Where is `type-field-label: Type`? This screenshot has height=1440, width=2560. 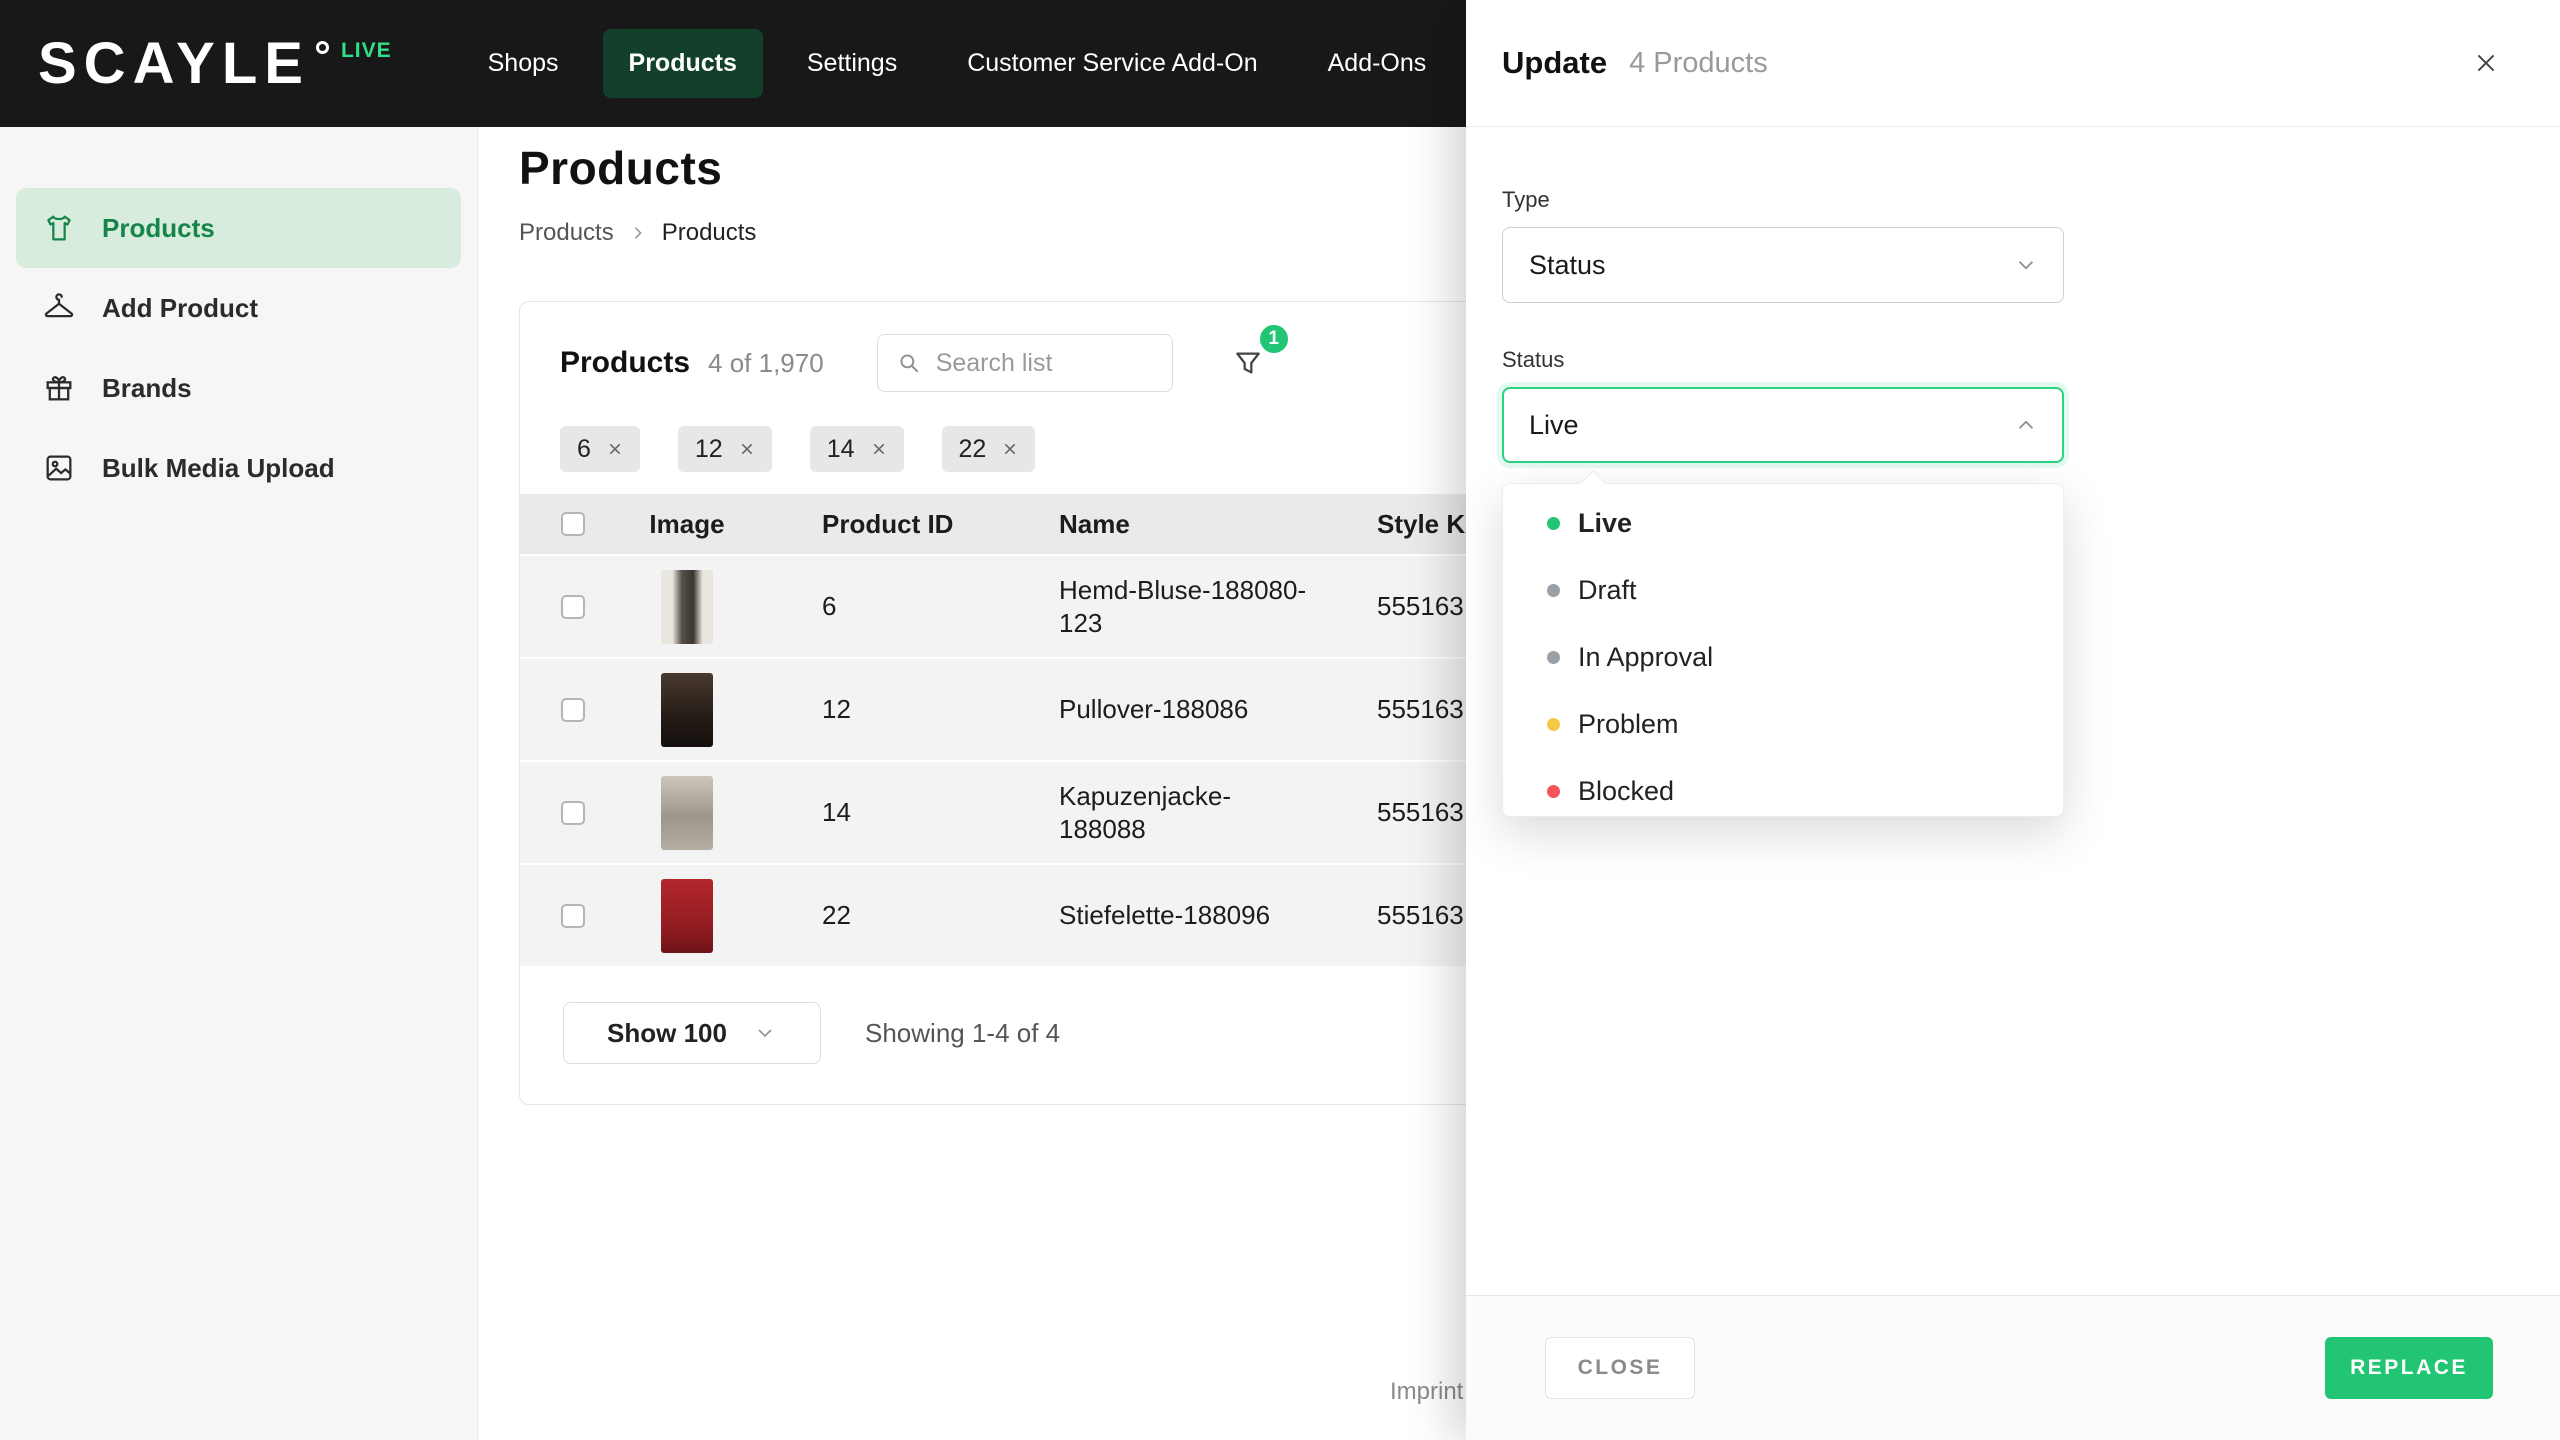
type-field-label: Type is located at coordinates (1526, 199).